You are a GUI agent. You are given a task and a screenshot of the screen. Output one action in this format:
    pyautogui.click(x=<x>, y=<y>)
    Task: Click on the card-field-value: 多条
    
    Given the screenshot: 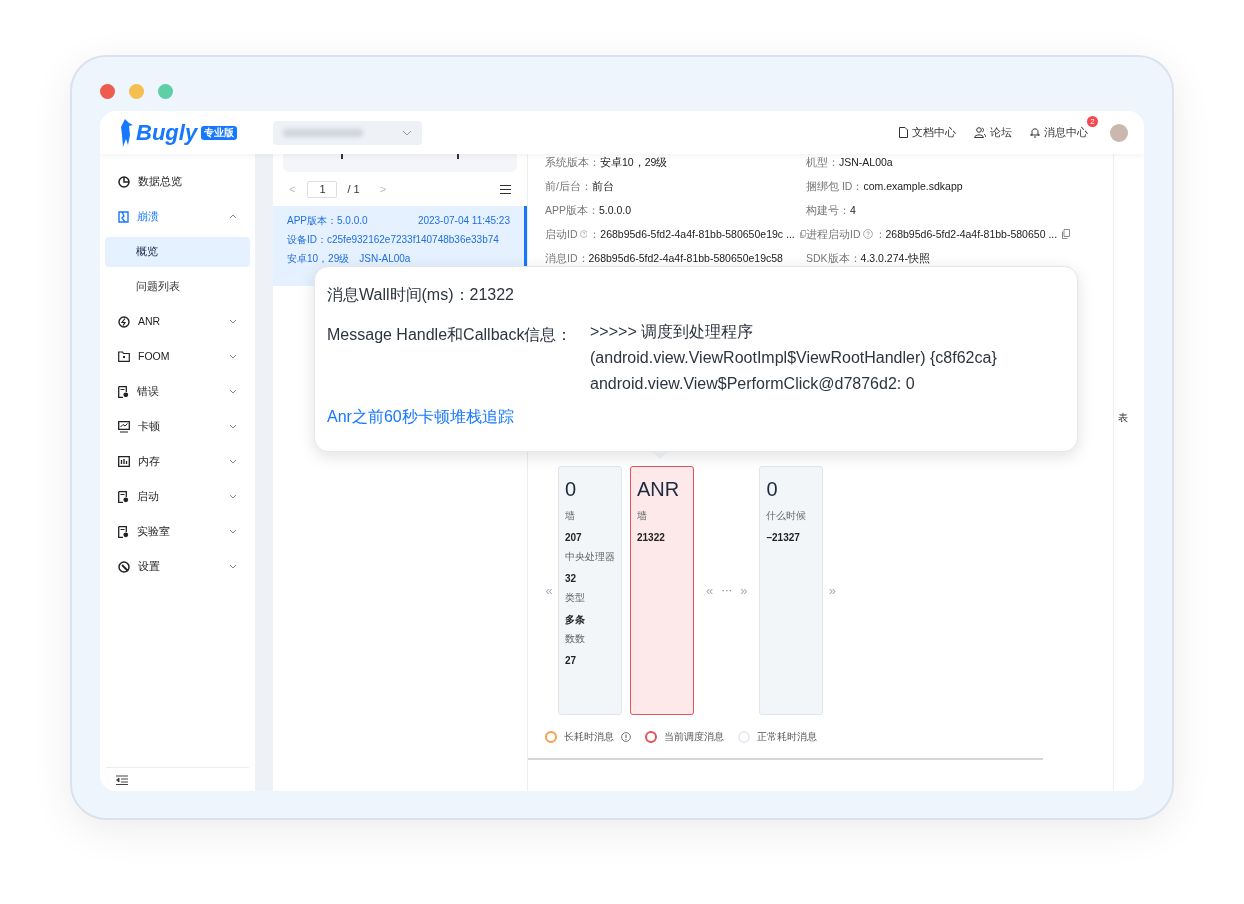 What is the action you would take?
    pyautogui.click(x=575, y=619)
    